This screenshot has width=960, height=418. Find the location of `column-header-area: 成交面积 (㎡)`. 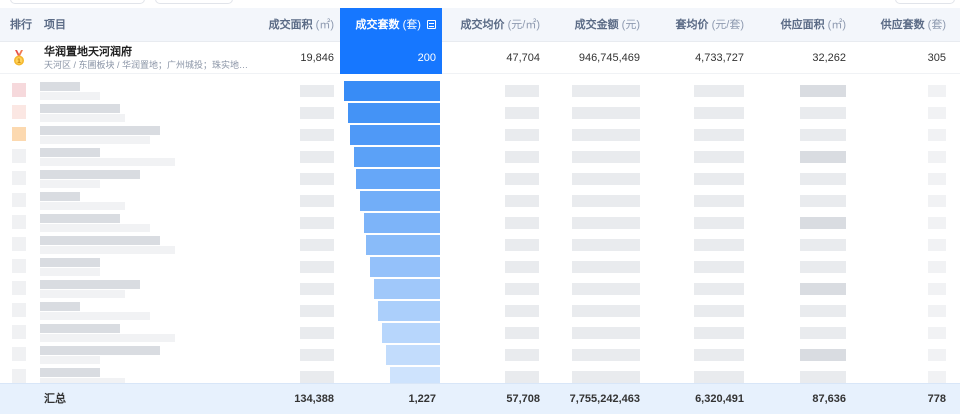

column-header-area: 成交面积 (㎡) is located at coordinates (287, 25).